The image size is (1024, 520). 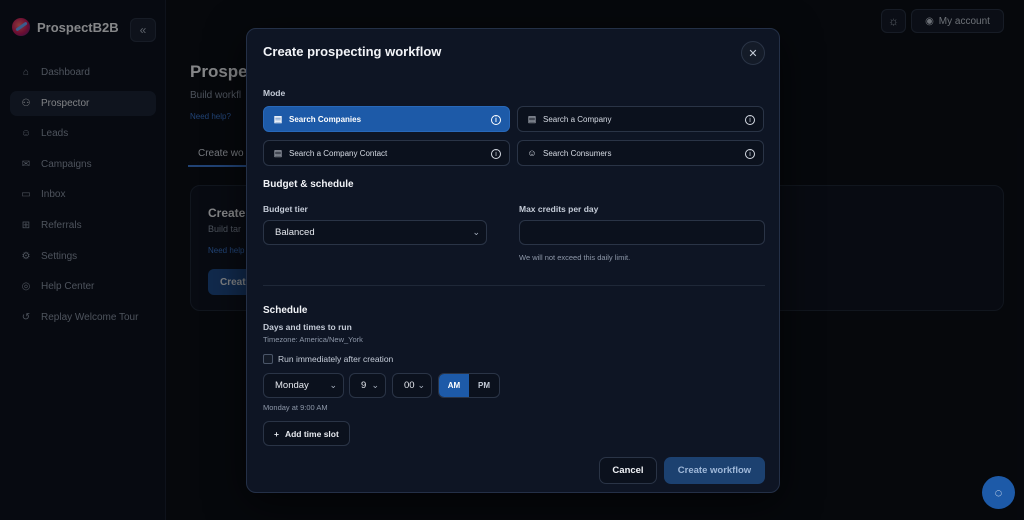 I want to click on cancel-button: Cancel, so click(x=628, y=470).